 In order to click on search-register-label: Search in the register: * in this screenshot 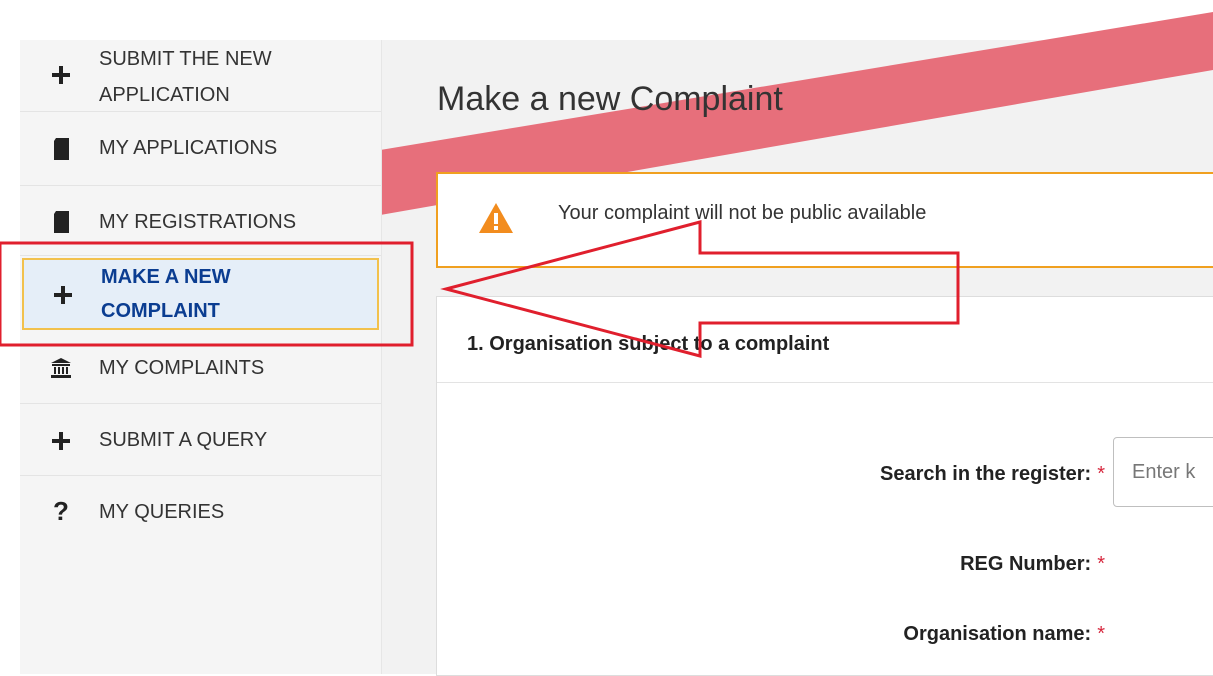, I will do `click(992, 474)`.